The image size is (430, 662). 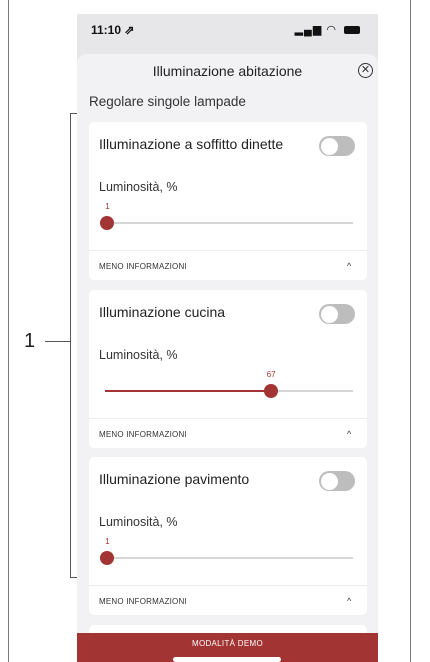 I want to click on slider-value: 67, so click(x=271, y=374).